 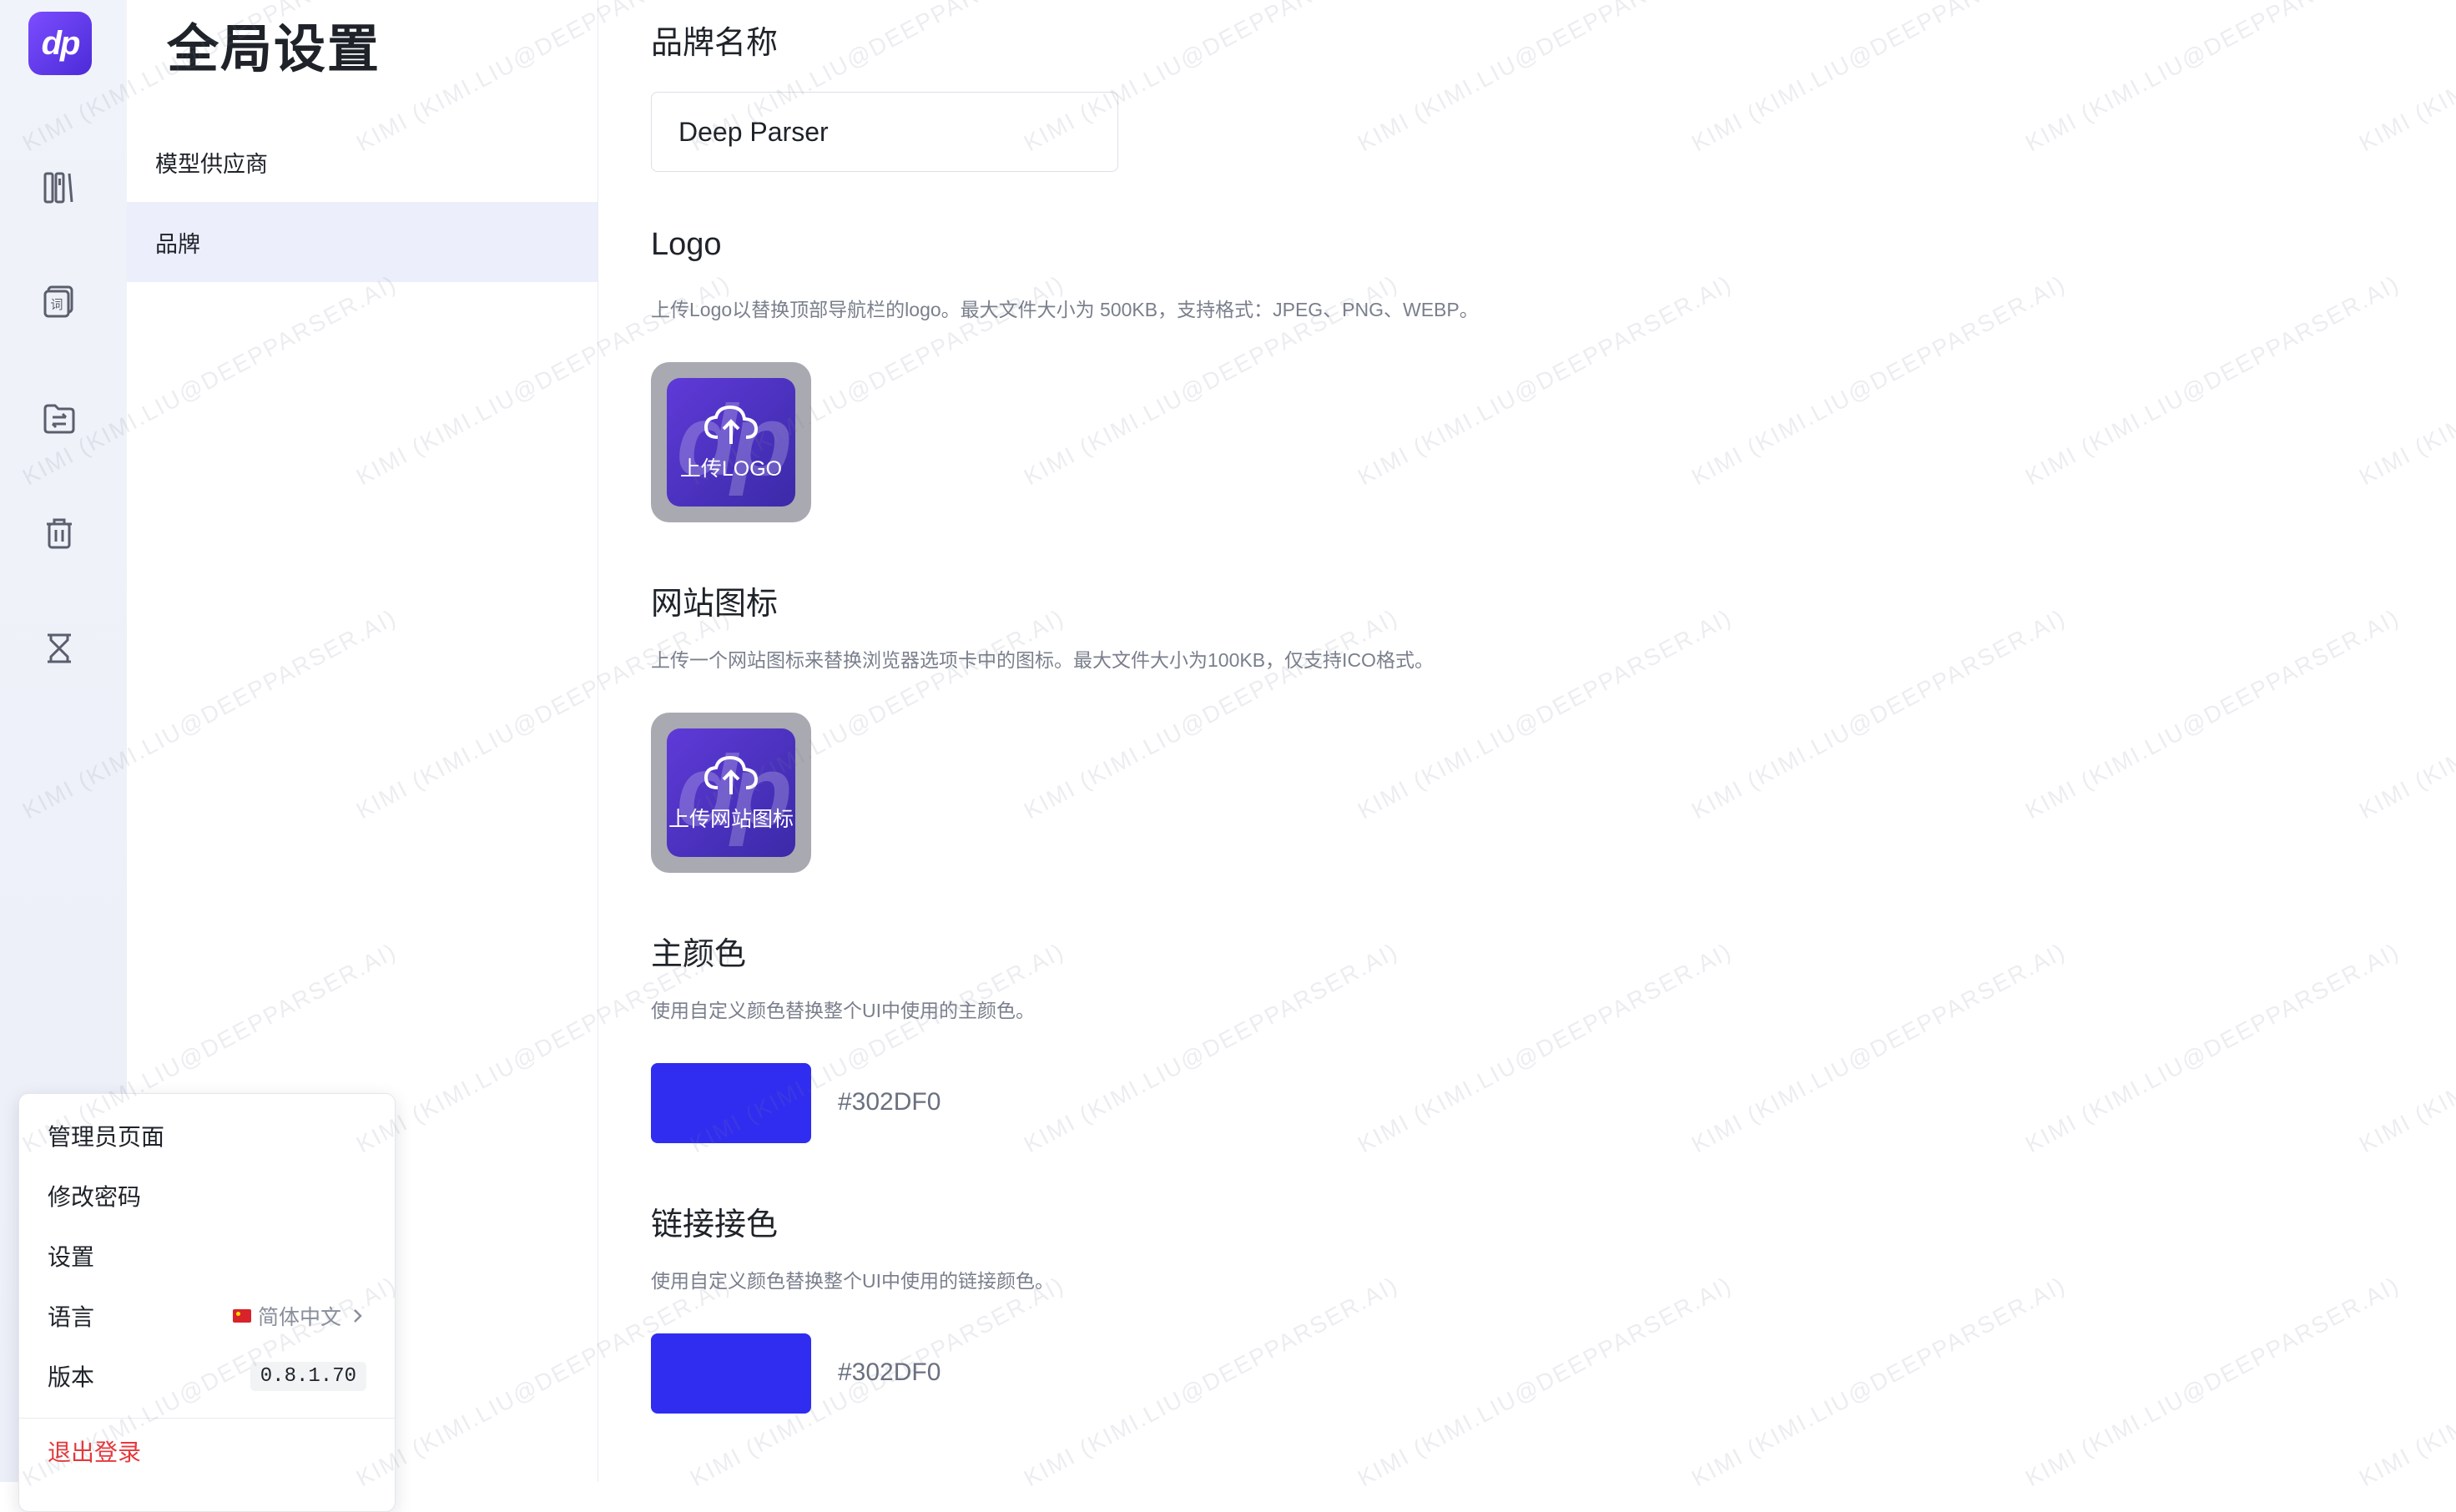 What do you see at coordinates (853, 1281) in the screenshot?
I see `link-color-description: 使用自定义颜色替换整个UI中使用的链接颜色。` at bounding box center [853, 1281].